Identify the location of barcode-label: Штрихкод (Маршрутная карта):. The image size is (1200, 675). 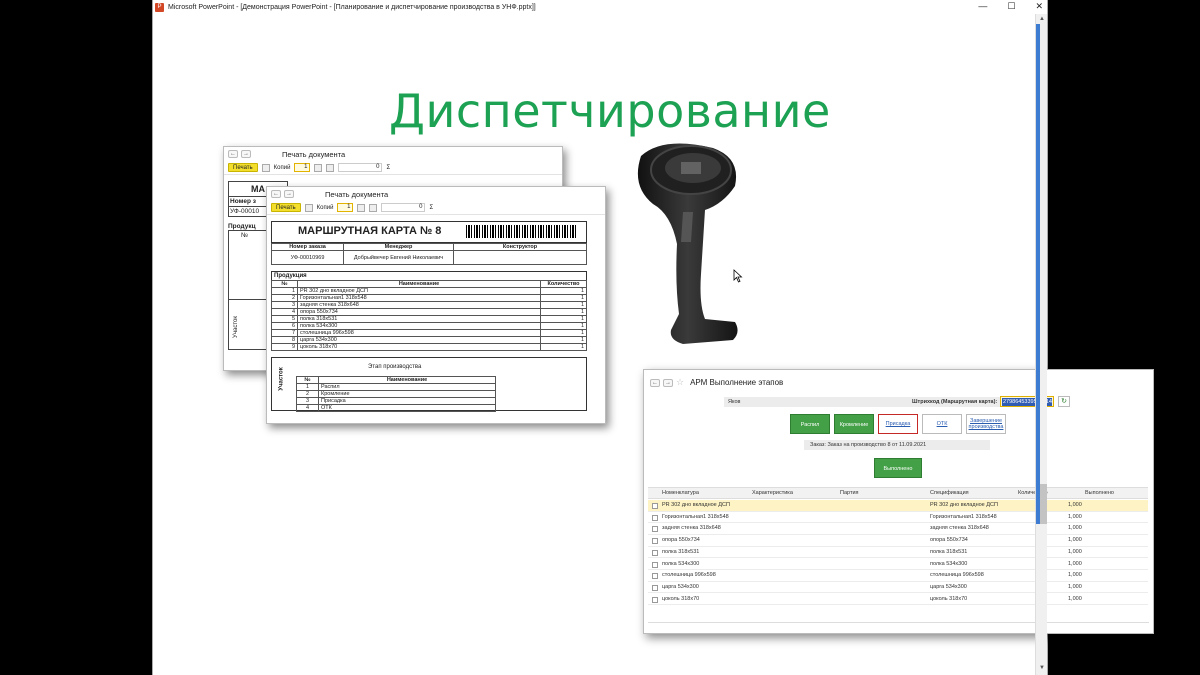
(955, 402).